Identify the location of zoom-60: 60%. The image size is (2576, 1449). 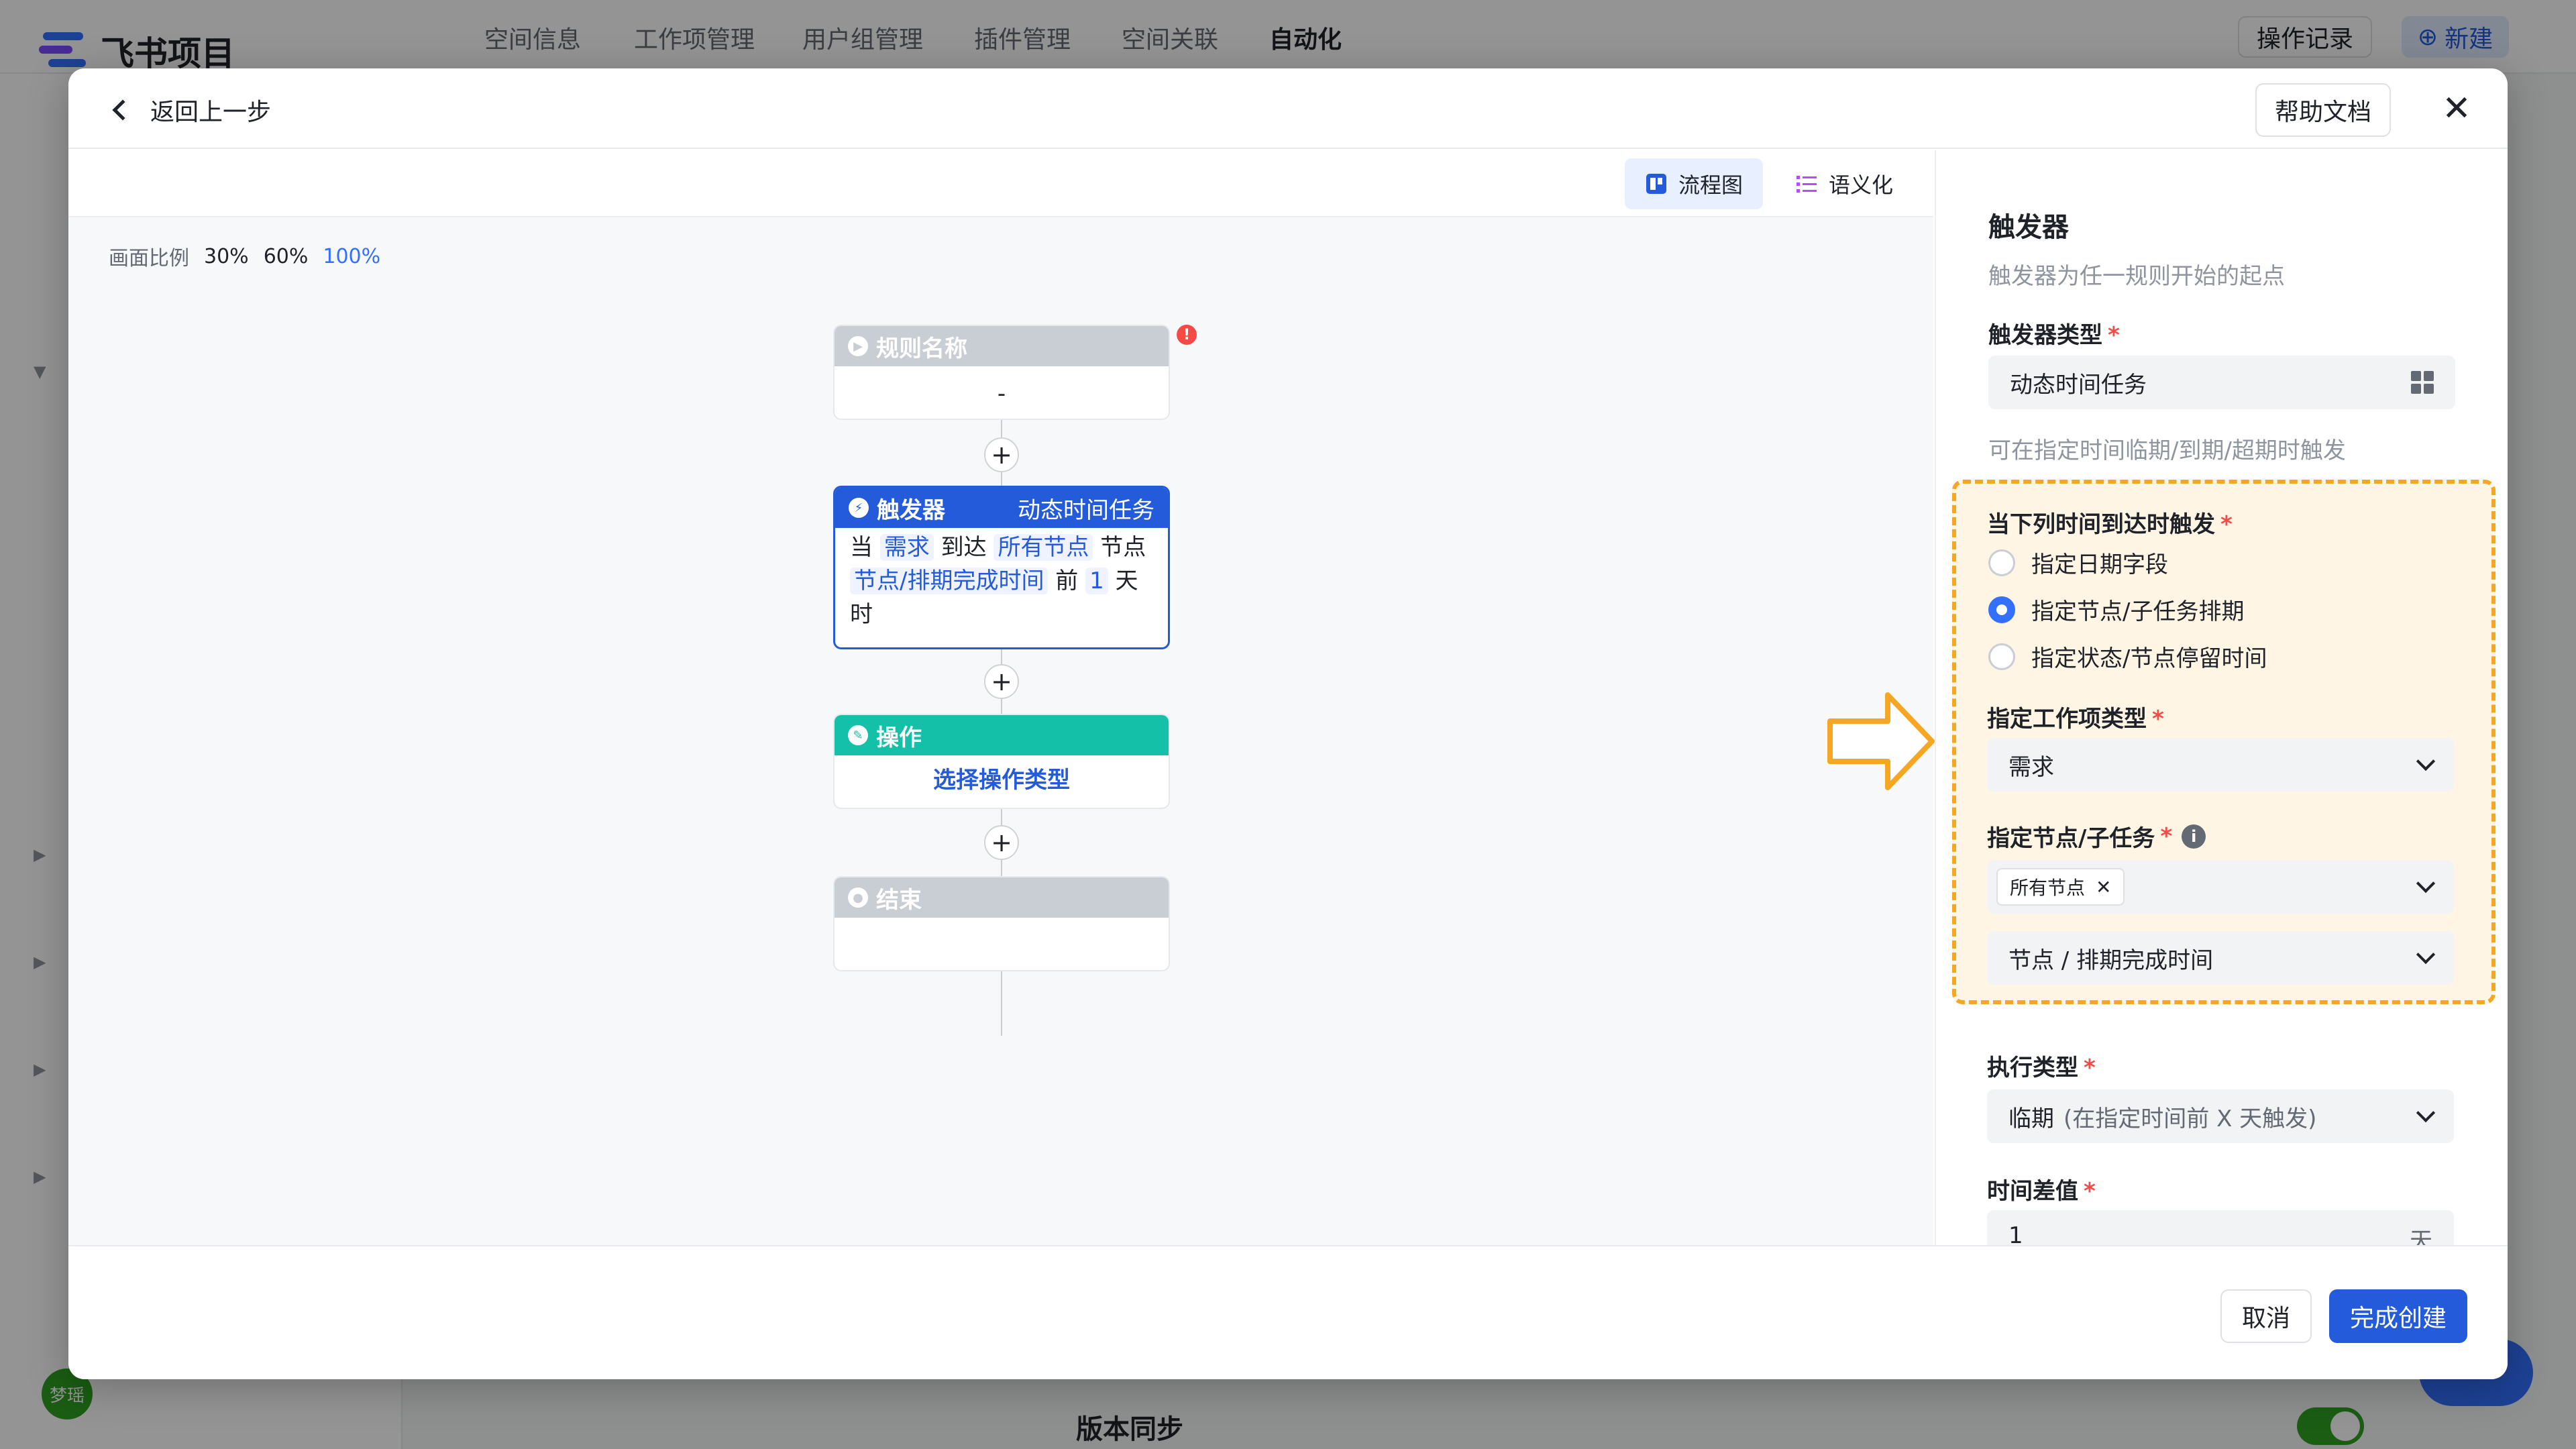
(286, 256).